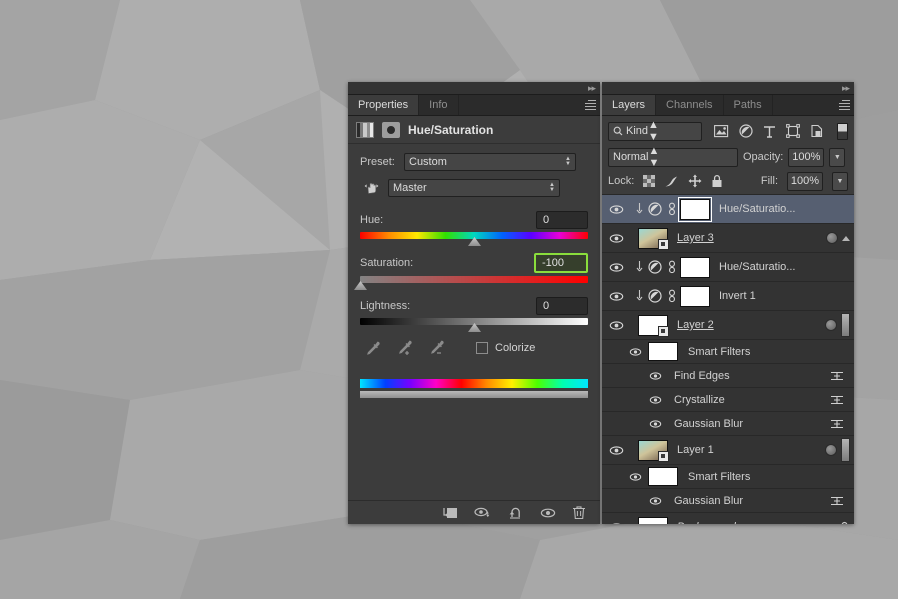 The image size is (898, 599). Describe the element at coordinates (579, 512) in the screenshot. I see `delete-icon` at that location.